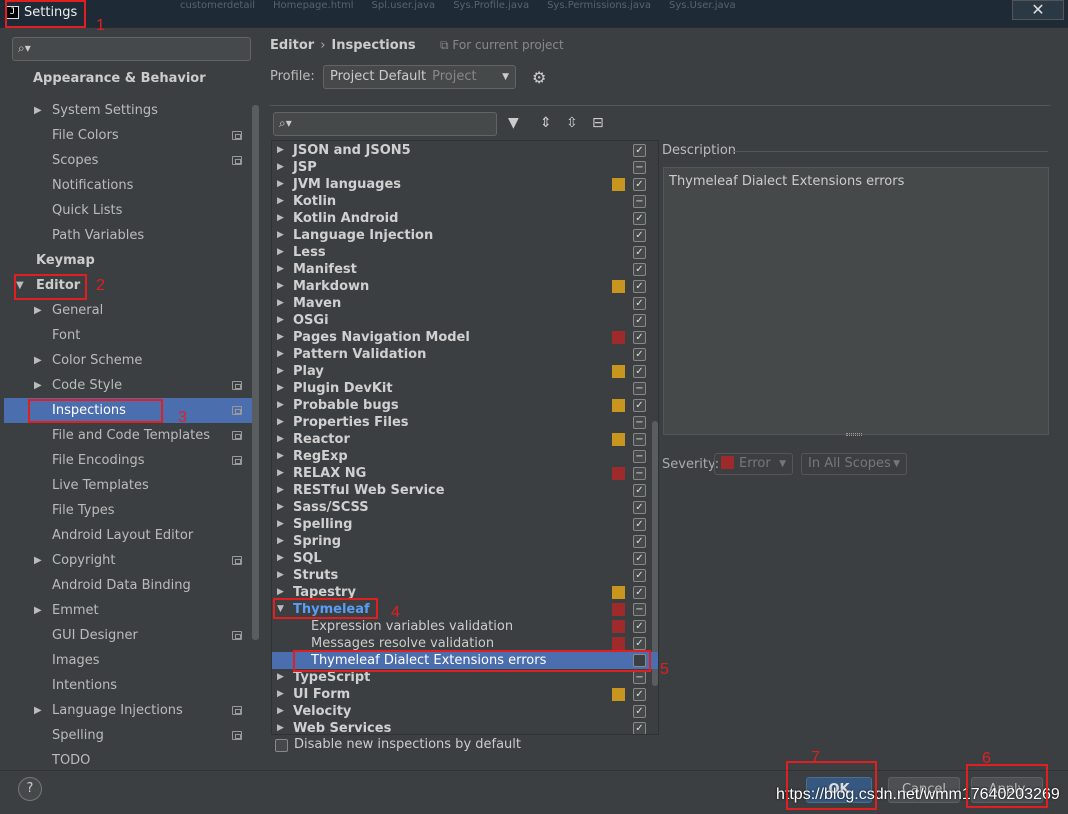 The width and height of the screenshot is (1068, 814). What do you see at coordinates (465, 558) in the screenshot?
I see `inspection-group: ▶ SQL ✓` at bounding box center [465, 558].